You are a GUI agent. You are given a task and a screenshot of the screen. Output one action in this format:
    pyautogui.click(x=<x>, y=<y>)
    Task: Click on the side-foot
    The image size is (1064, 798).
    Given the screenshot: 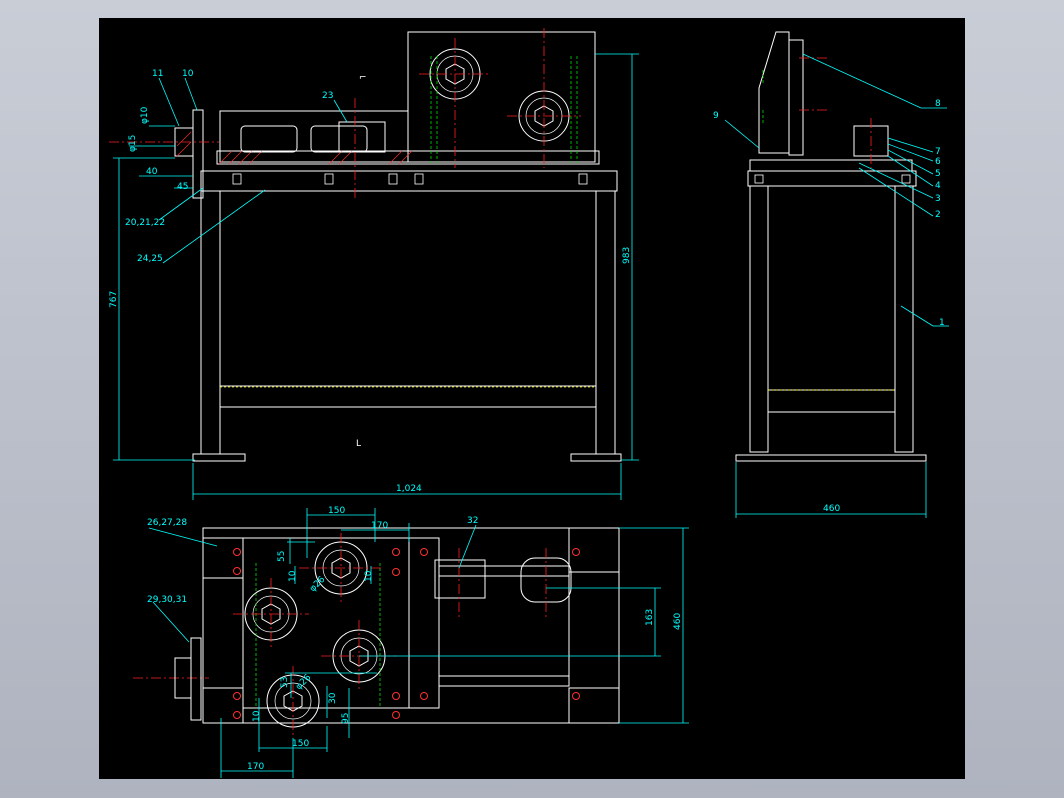 What is the action you would take?
    pyautogui.click(x=831, y=458)
    